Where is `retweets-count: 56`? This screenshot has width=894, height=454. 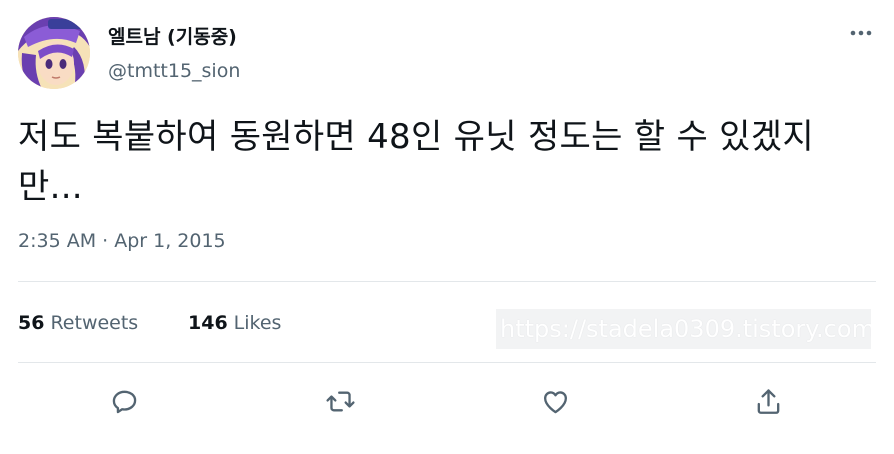 retweets-count: 56 is located at coordinates (31, 323).